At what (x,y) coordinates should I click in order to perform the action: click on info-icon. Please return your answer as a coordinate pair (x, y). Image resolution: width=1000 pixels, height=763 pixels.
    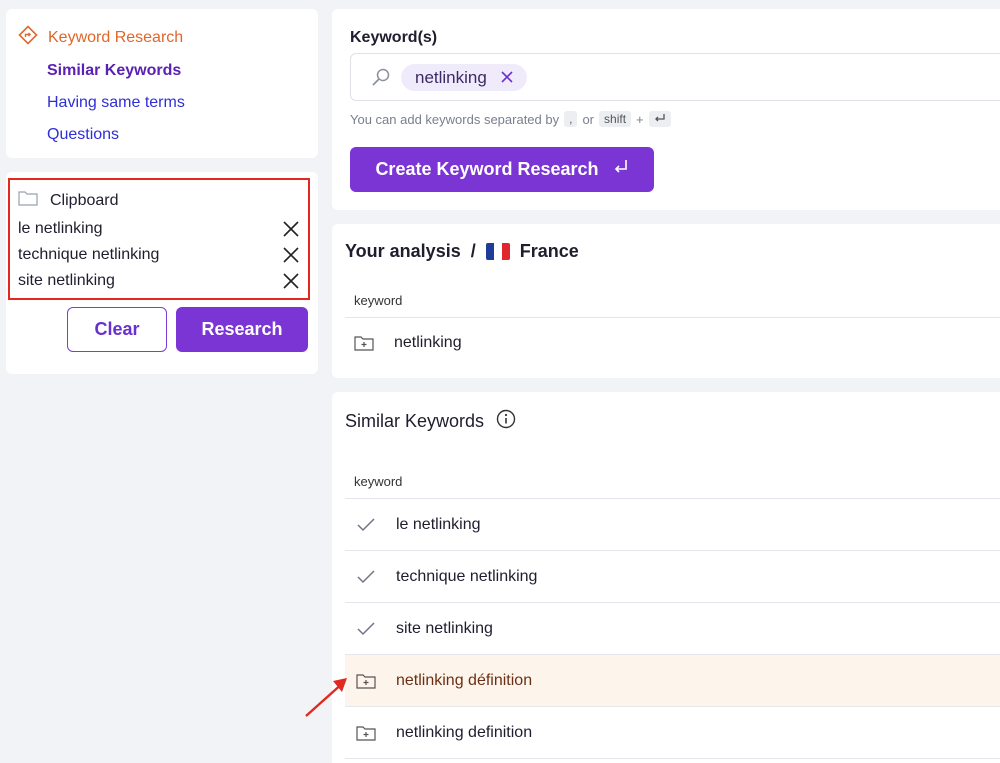
    Looking at the image, I should click on (506, 421).